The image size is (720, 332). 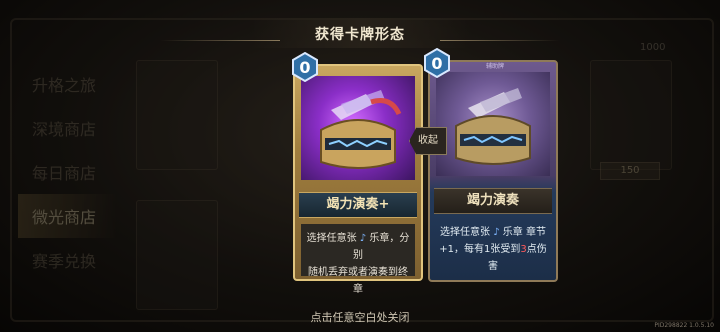 I want to click on card-name: 竭力演奏, so click(x=493, y=201).